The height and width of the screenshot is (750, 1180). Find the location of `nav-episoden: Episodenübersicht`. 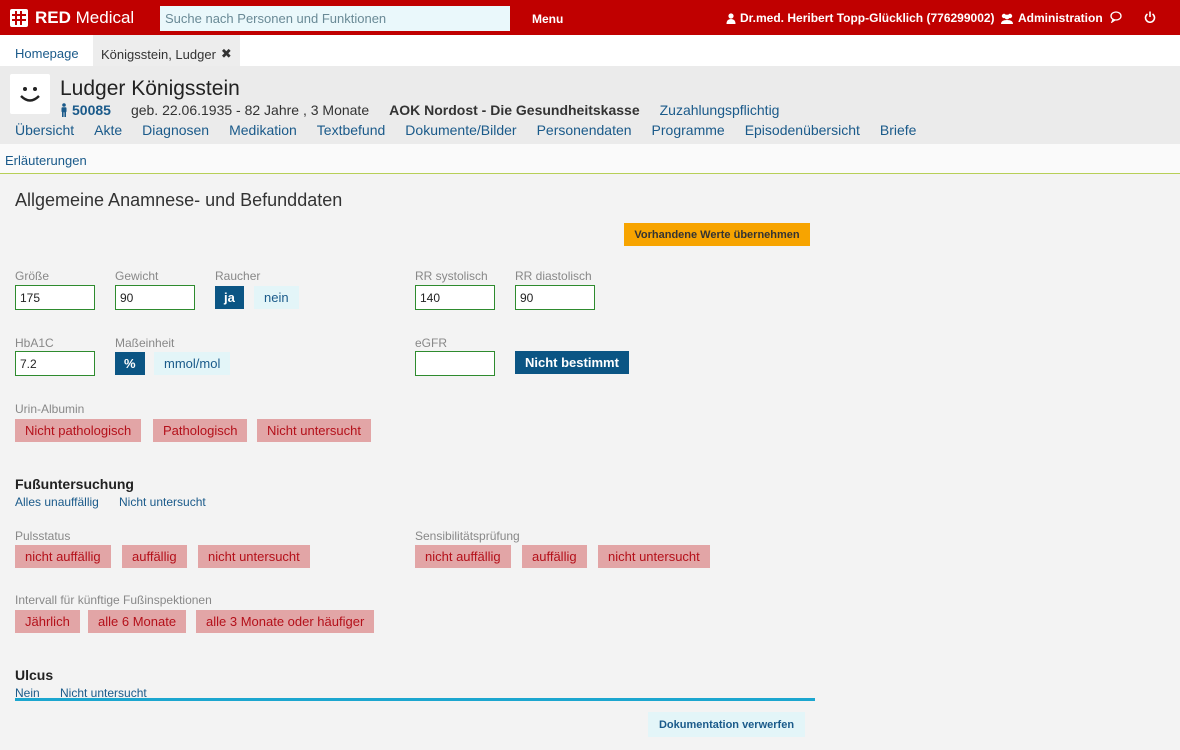

nav-episoden: Episodenübersicht is located at coordinates (802, 130).